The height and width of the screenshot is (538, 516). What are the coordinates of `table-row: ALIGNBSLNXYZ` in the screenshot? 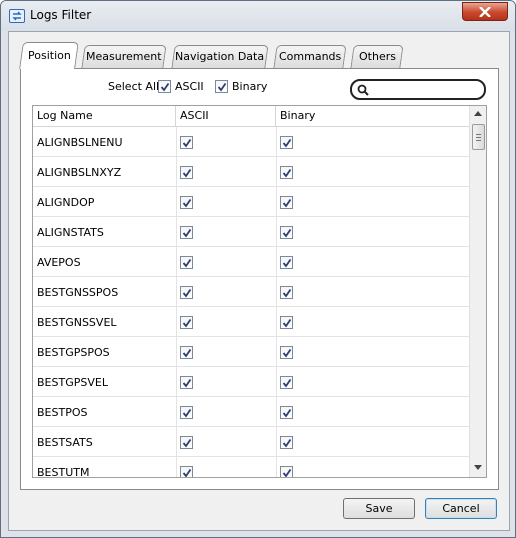 It's located at (251, 172).